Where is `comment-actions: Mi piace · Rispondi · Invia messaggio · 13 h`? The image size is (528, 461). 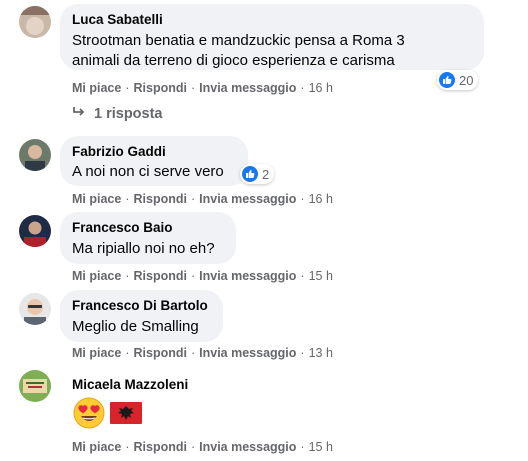
comment-actions: Mi piace · Rispondi · Invia messaggio · 13 h is located at coordinates (202, 353).